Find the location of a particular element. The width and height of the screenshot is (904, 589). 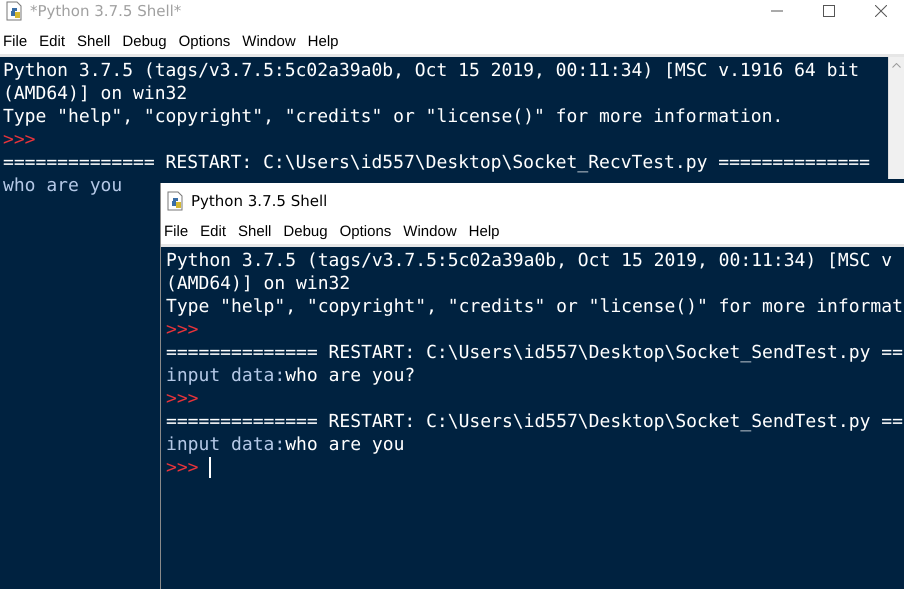

console-text: Python 3.7.5 (tags/v3.7.5:5c02a39a0b, Oct 15 2019, 00:11:34) [MSC v is located at coordinates (529, 260).